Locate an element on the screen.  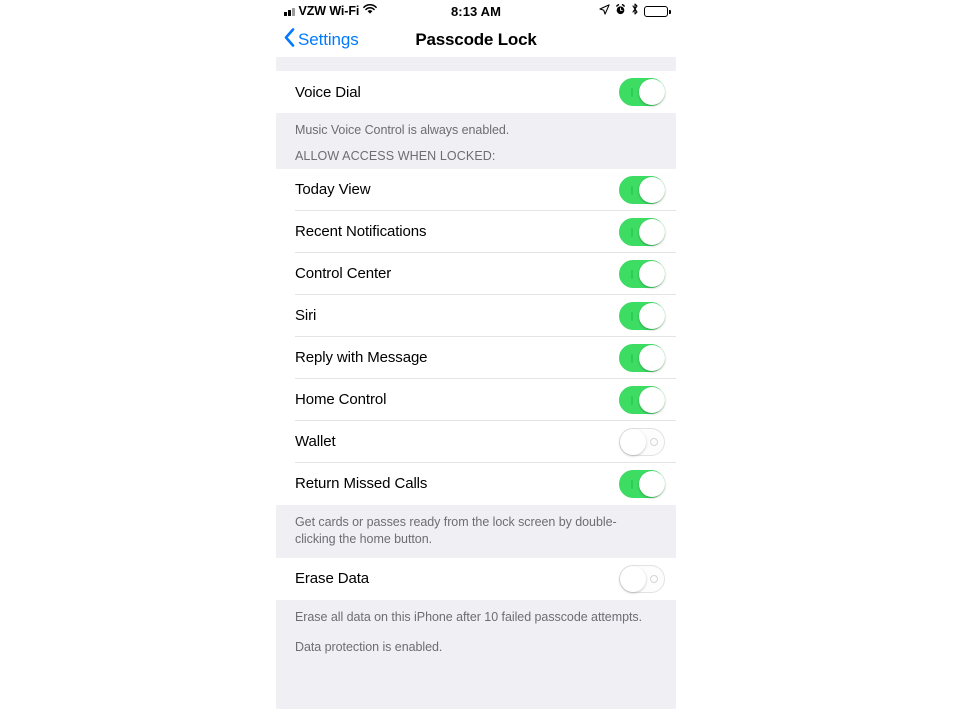
signal-bars-icon is located at coordinates (289, 11).